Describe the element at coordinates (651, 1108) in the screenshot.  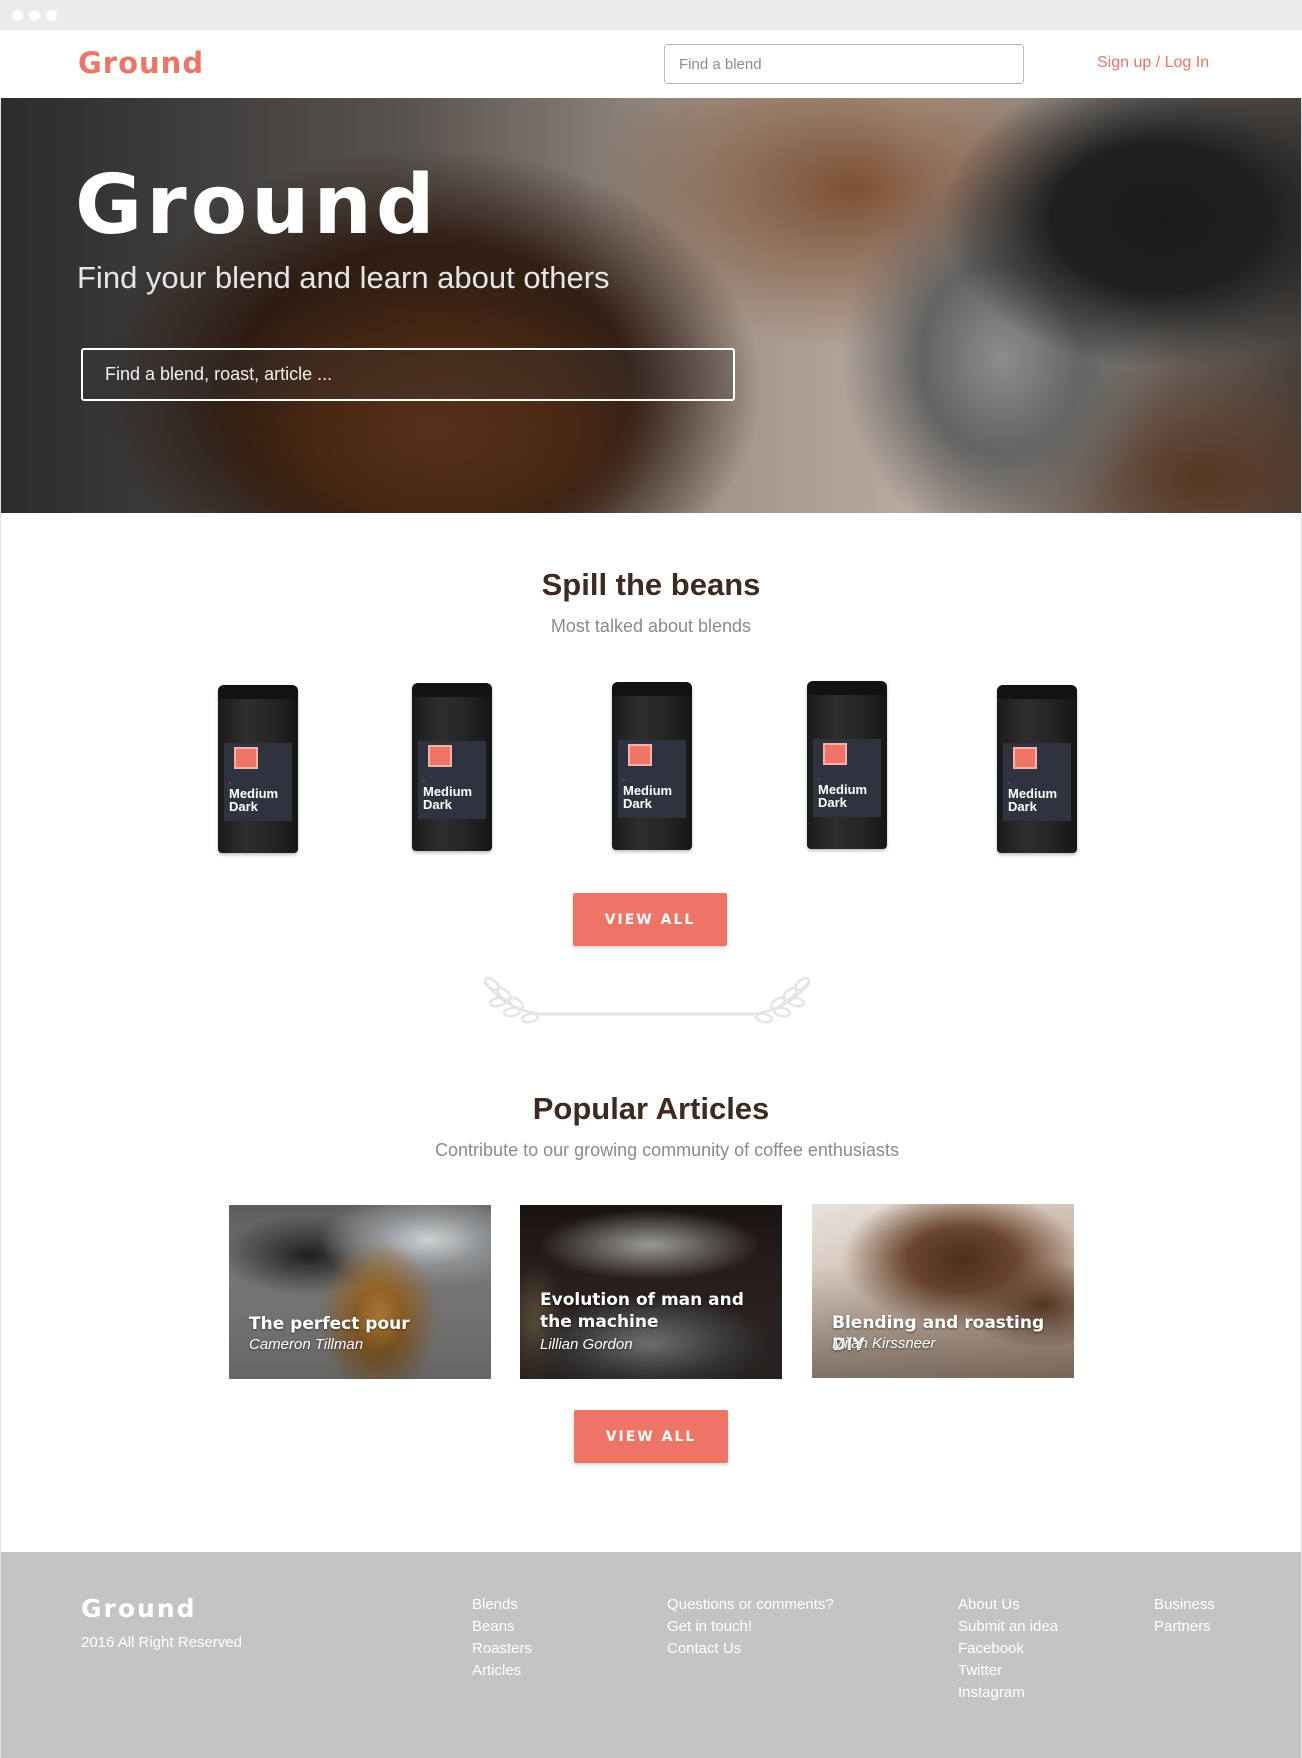
I see `articles-heading: Popular Articles` at that location.